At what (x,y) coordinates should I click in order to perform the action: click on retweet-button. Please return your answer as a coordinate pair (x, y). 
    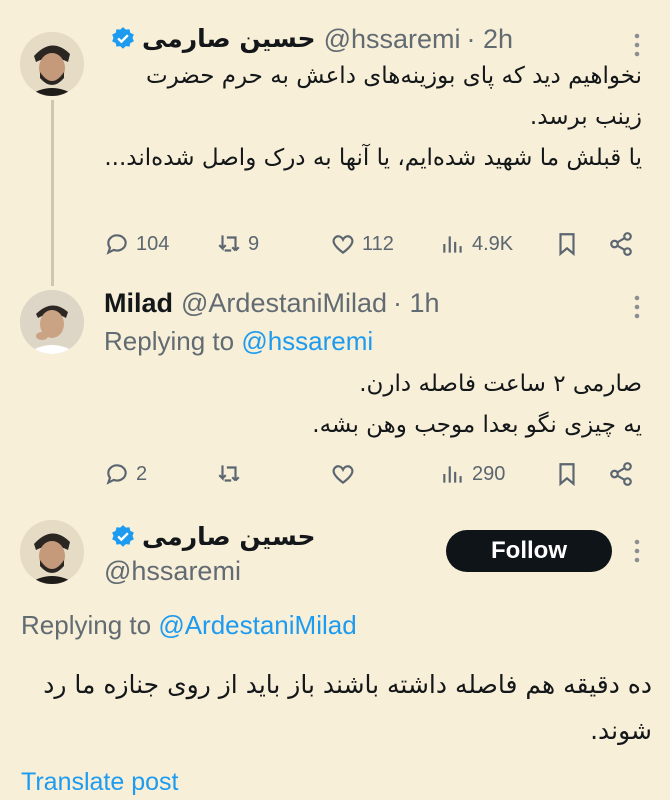
    Looking at the image, I should click on (229, 474).